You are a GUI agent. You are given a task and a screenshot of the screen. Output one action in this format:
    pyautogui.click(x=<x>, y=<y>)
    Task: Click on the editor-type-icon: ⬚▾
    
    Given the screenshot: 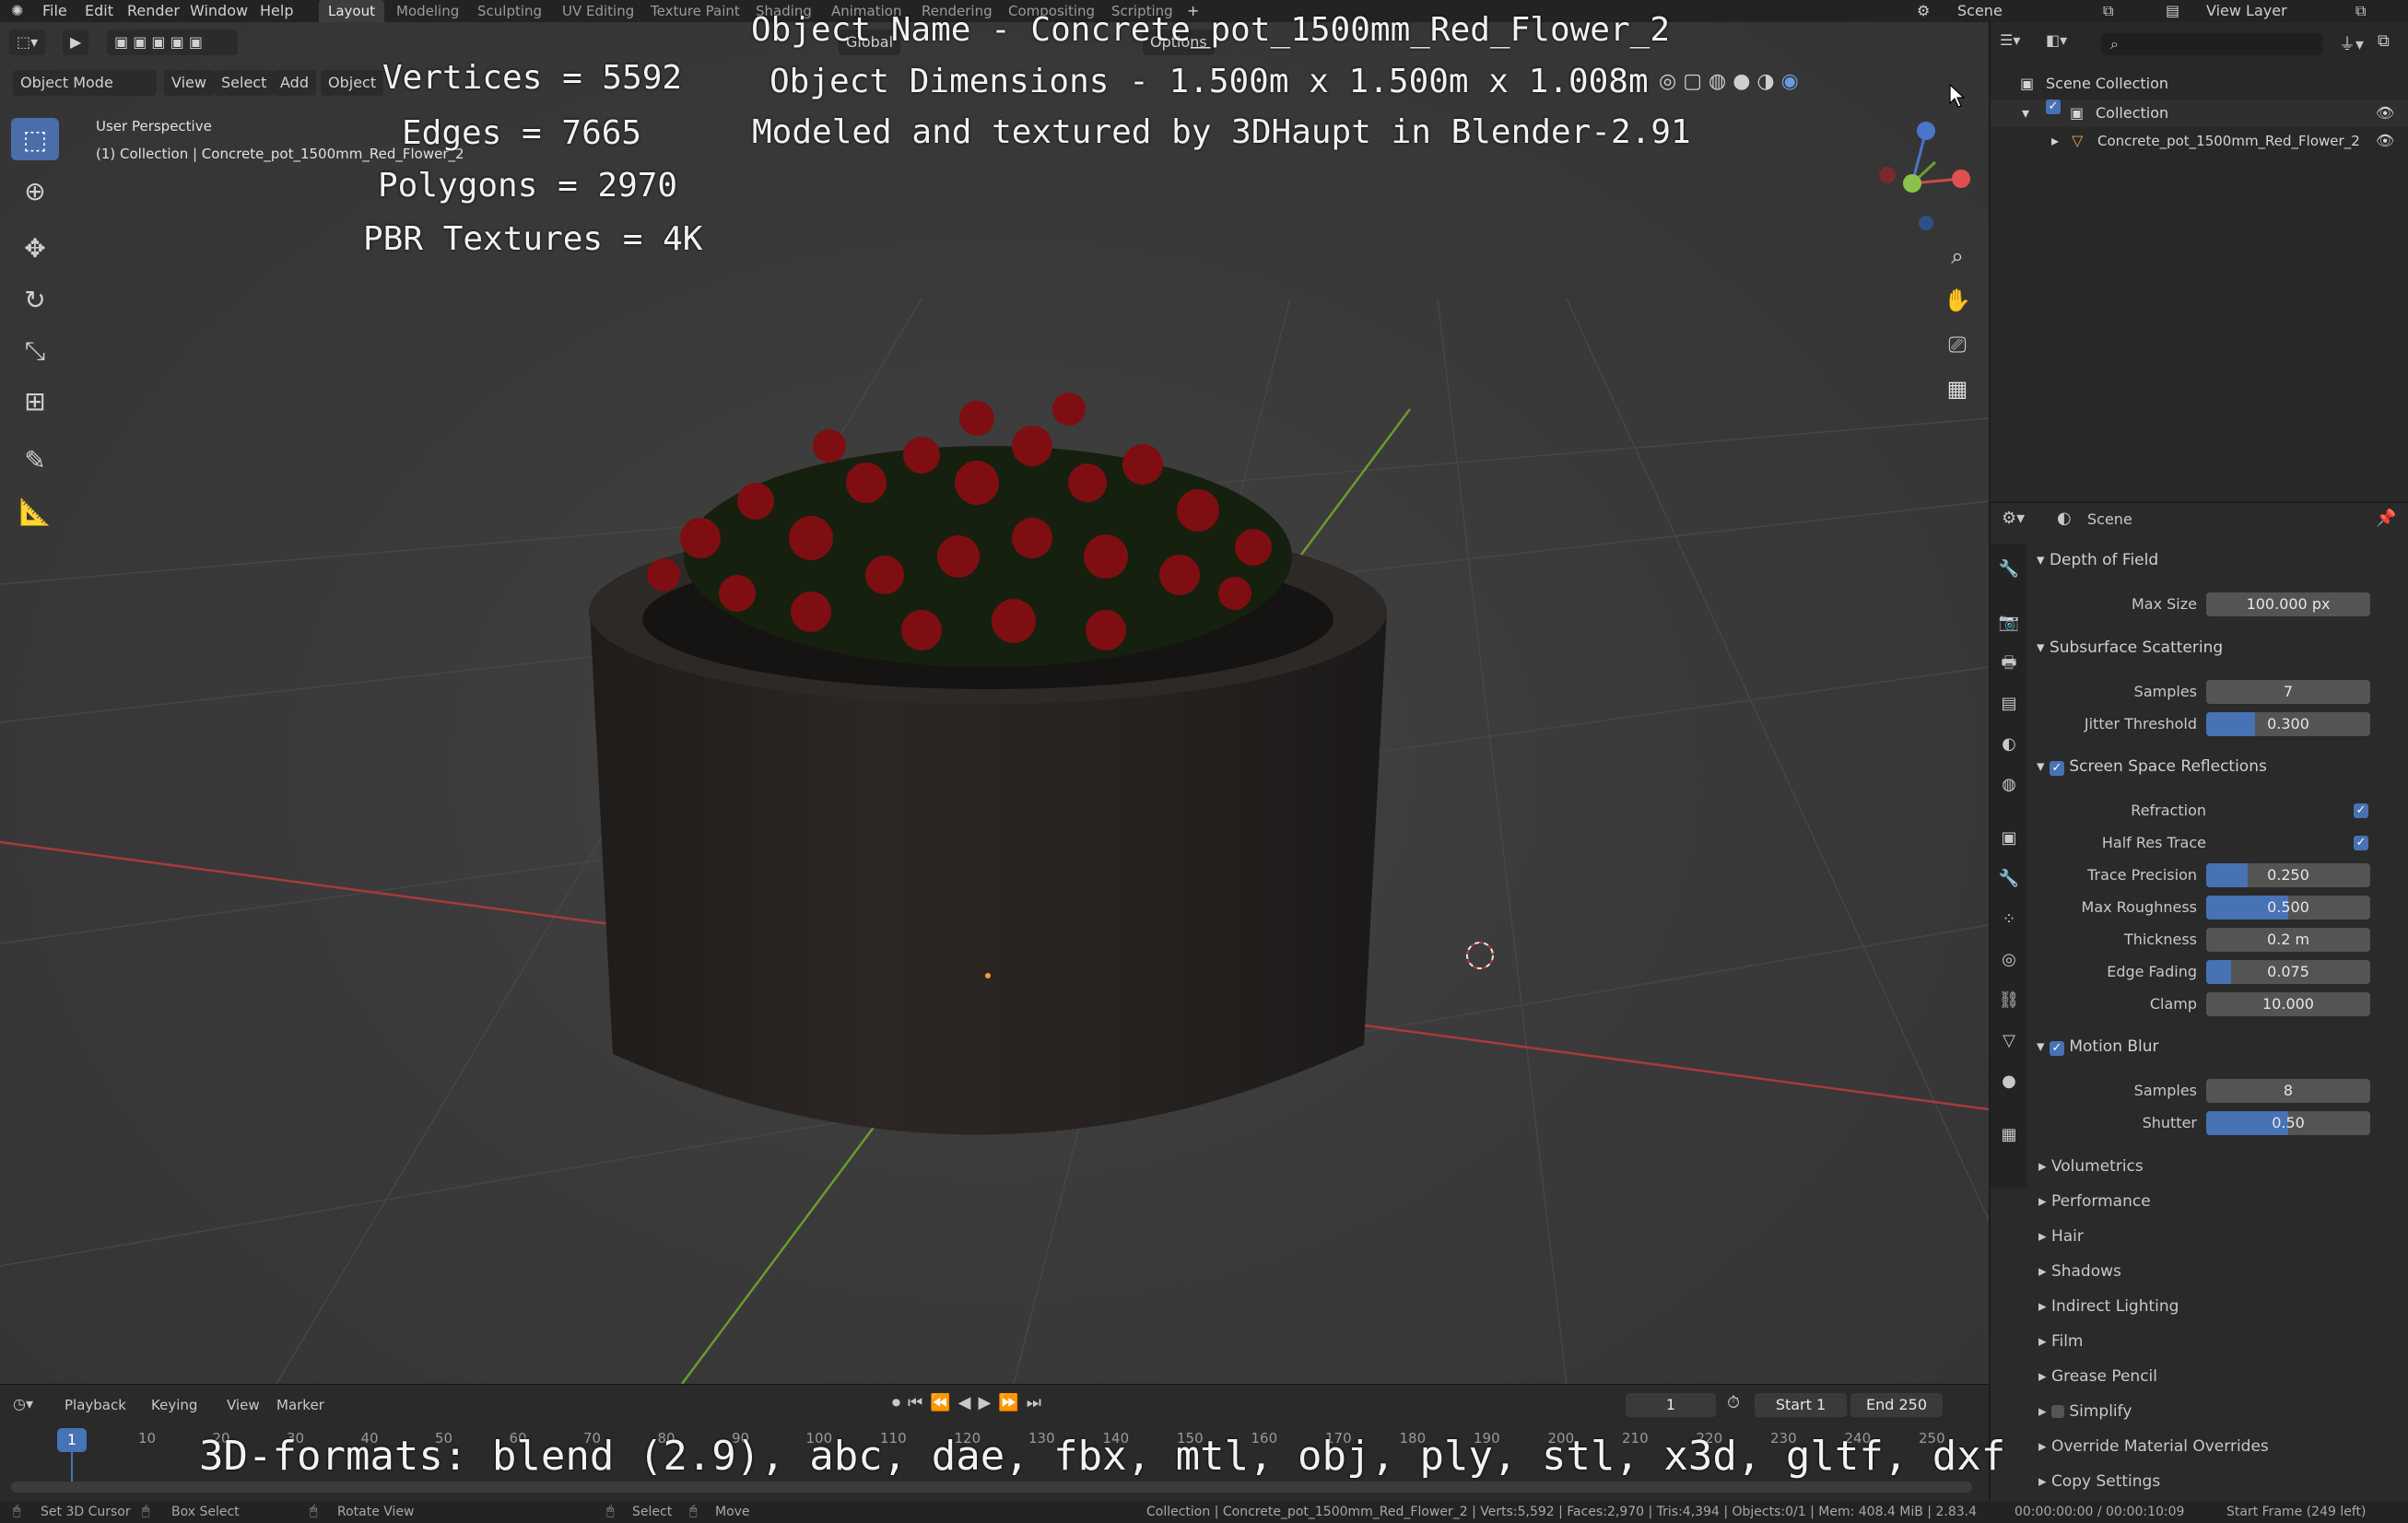 What is the action you would take?
    pyautogui.click(x=27, y=42)
    